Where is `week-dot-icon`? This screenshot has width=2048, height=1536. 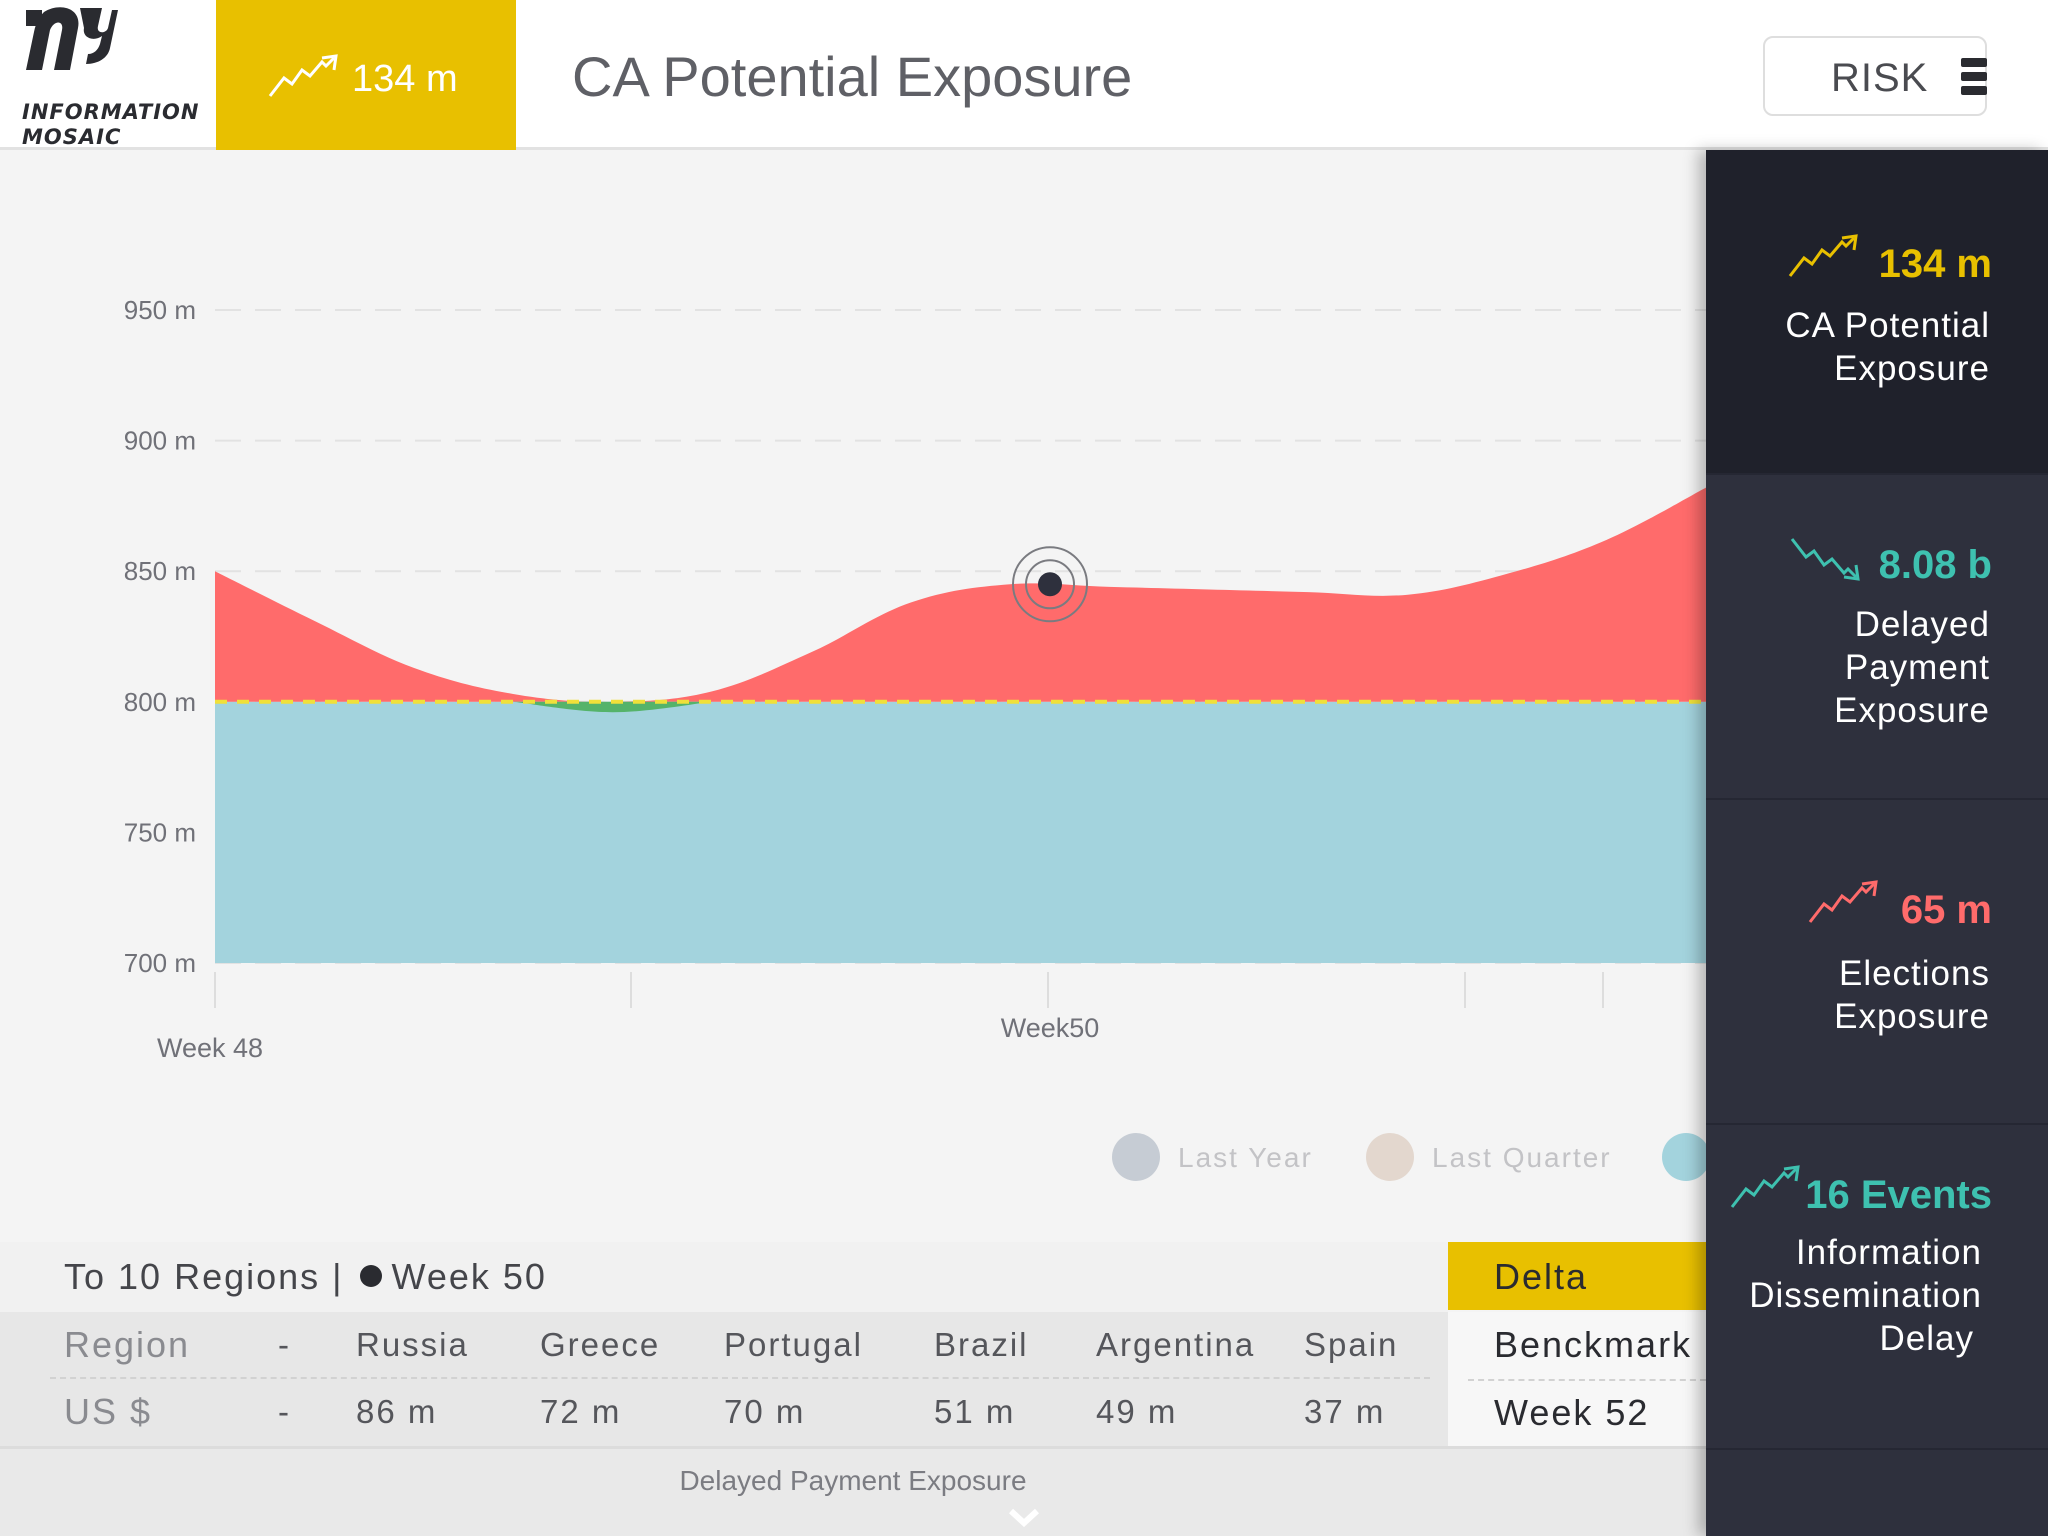
week-dot-icon is located at coordinates (370, 1276).